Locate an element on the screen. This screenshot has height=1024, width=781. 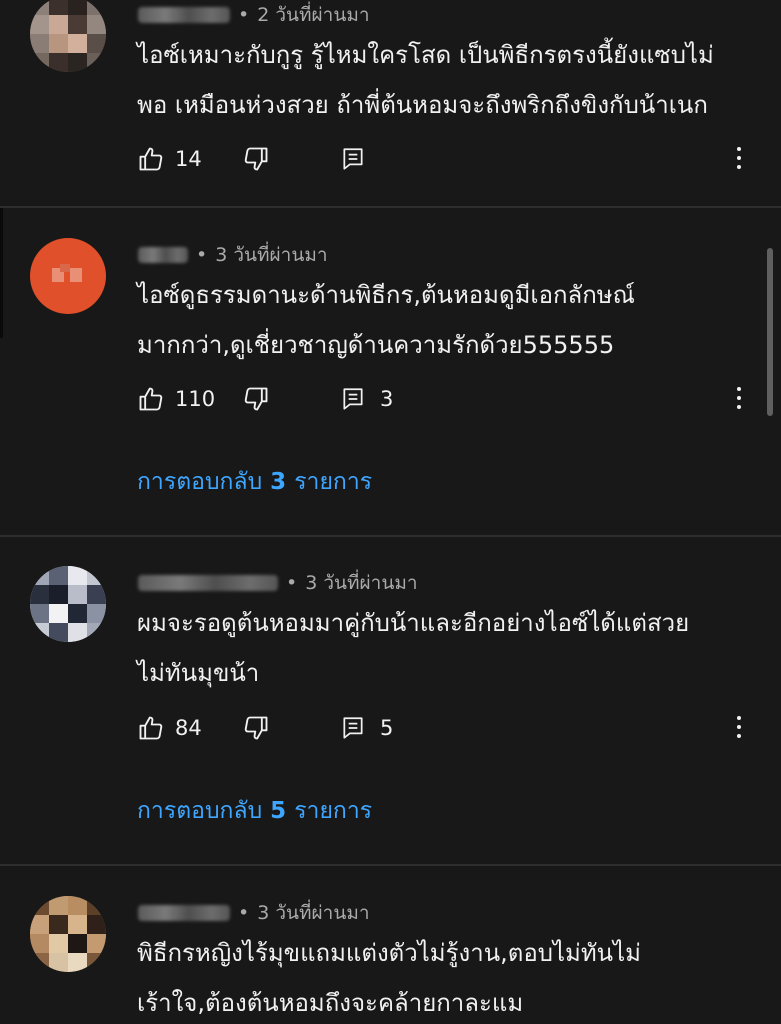
like-count: 14 is located at coordinates (188, 159).